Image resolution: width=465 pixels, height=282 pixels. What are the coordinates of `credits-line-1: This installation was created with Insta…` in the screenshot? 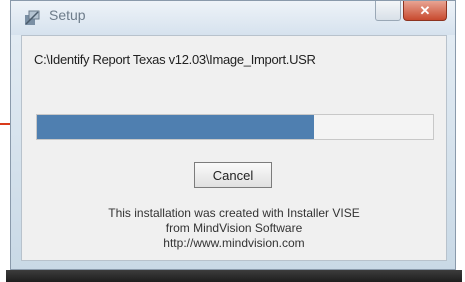 It's located at (234, 213).